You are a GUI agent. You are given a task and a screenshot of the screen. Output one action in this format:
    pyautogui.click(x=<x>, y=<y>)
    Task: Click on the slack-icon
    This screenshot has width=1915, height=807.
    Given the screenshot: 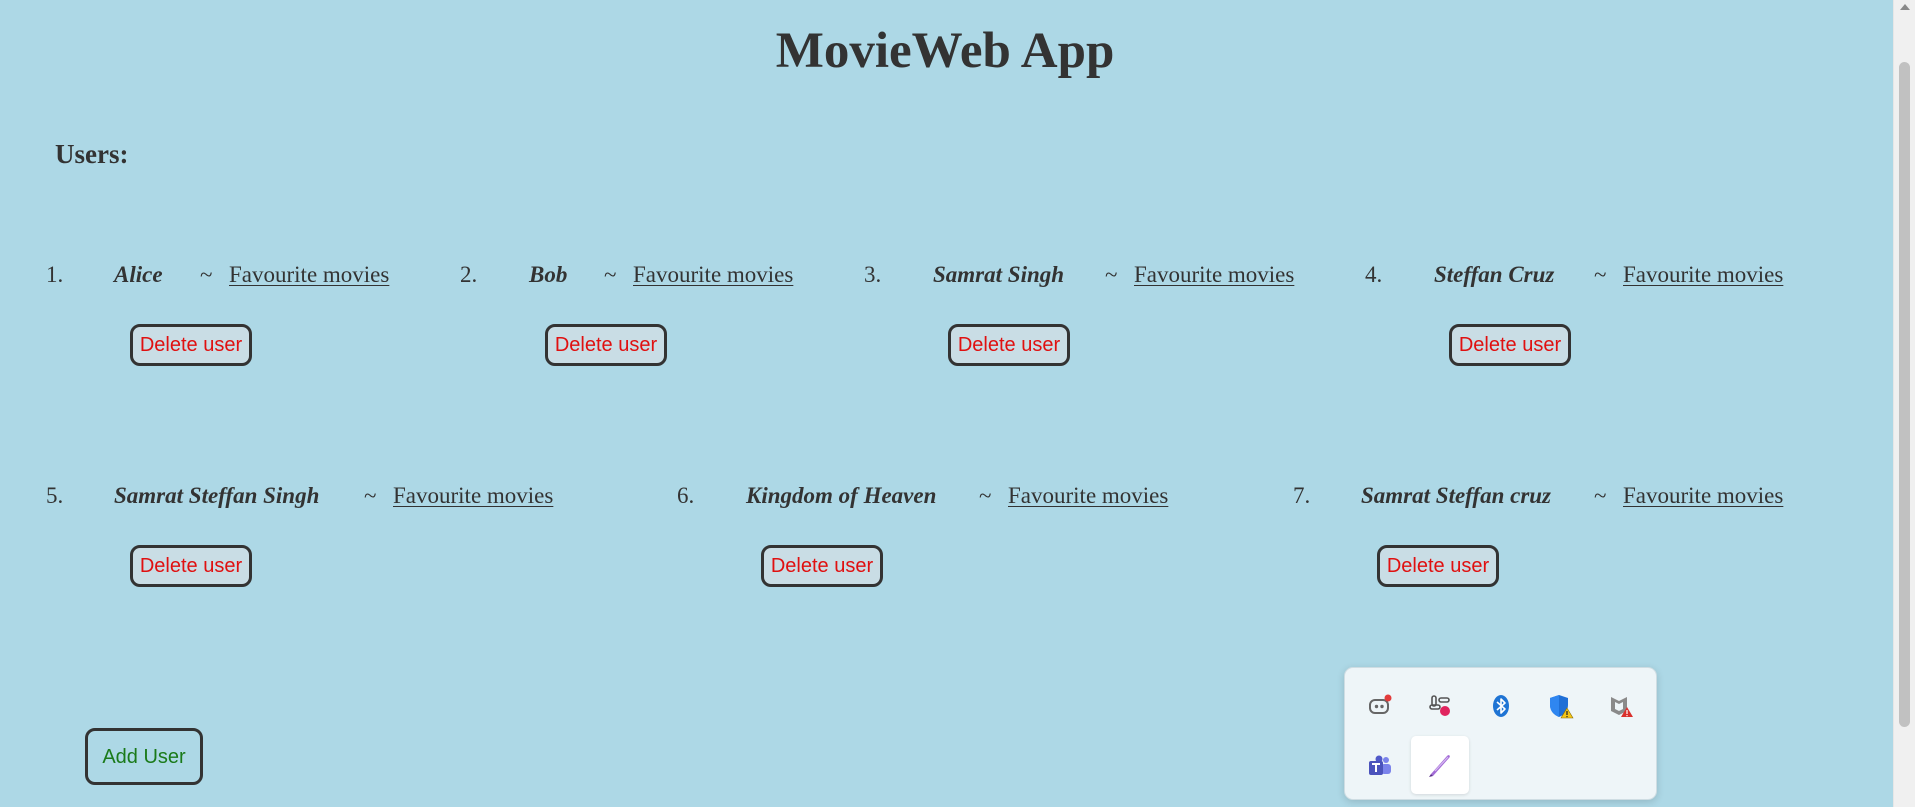 What is the action you would take?
    pyautogui.click(x=1440, y=706)
    